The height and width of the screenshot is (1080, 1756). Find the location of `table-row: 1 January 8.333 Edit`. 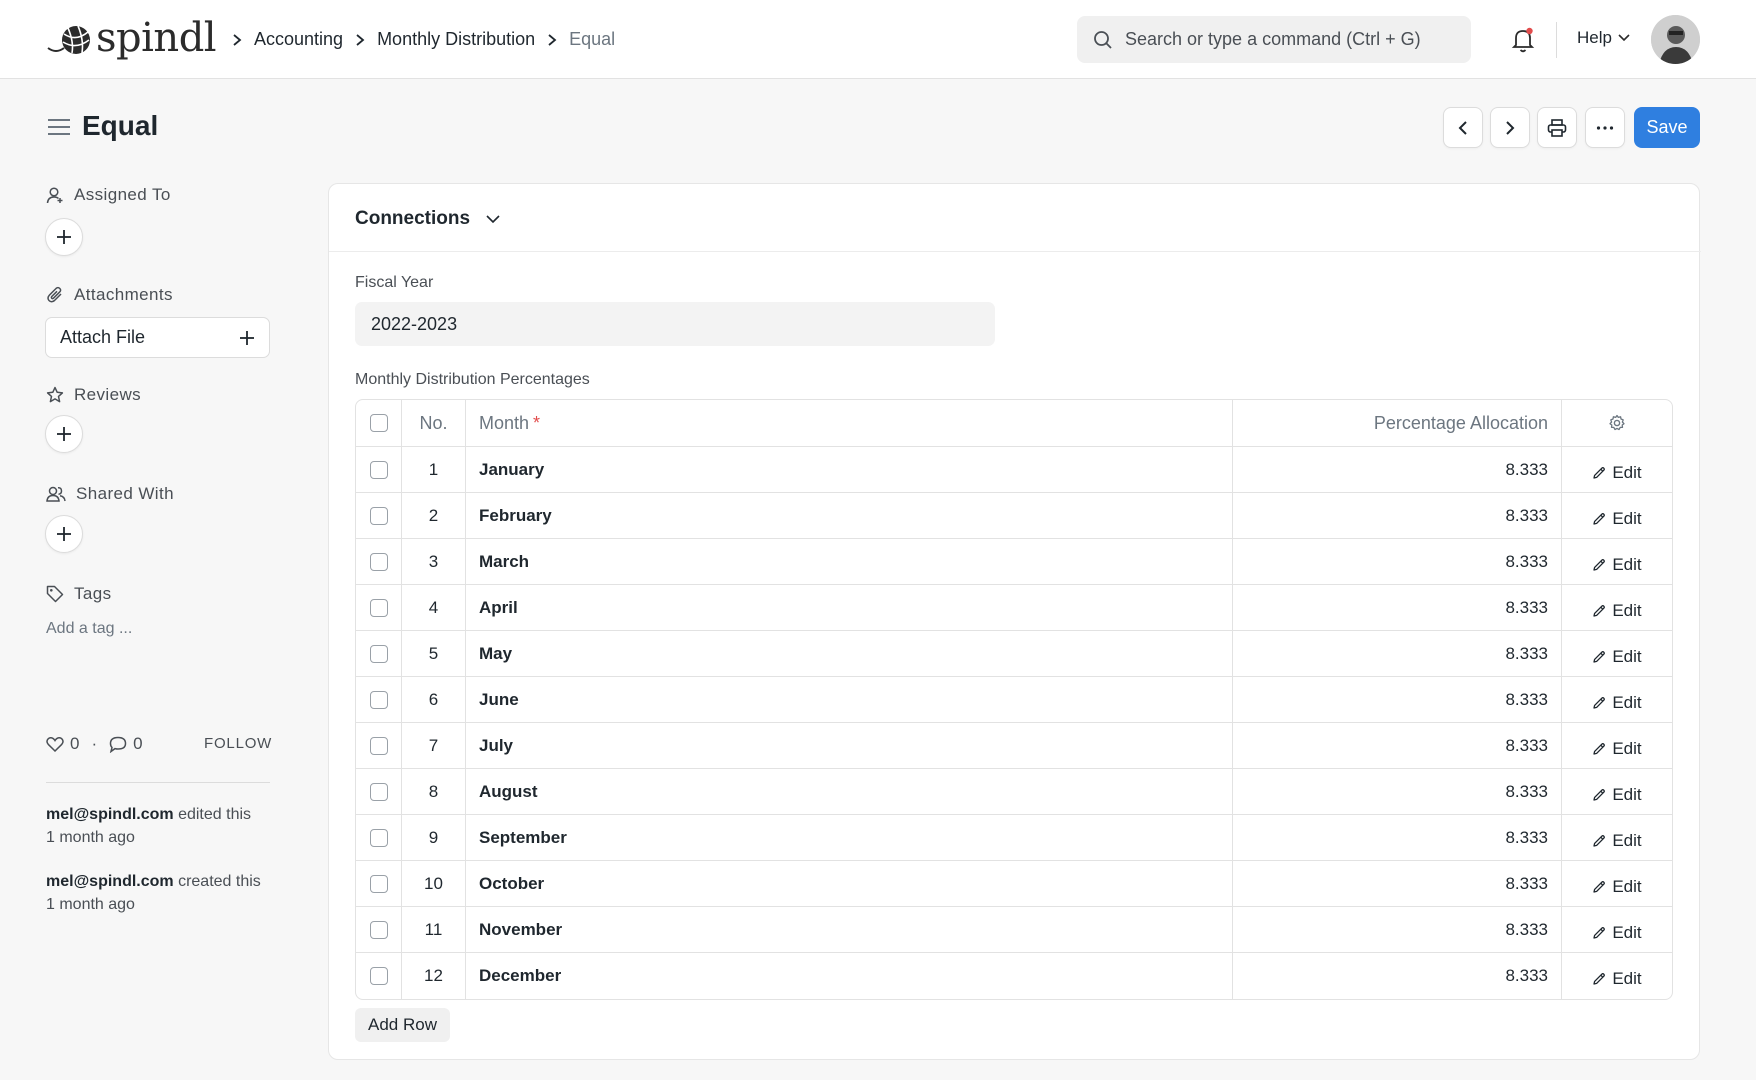

table-row: 1 January 8.333 Edit is located at coordinates (1014, 470).